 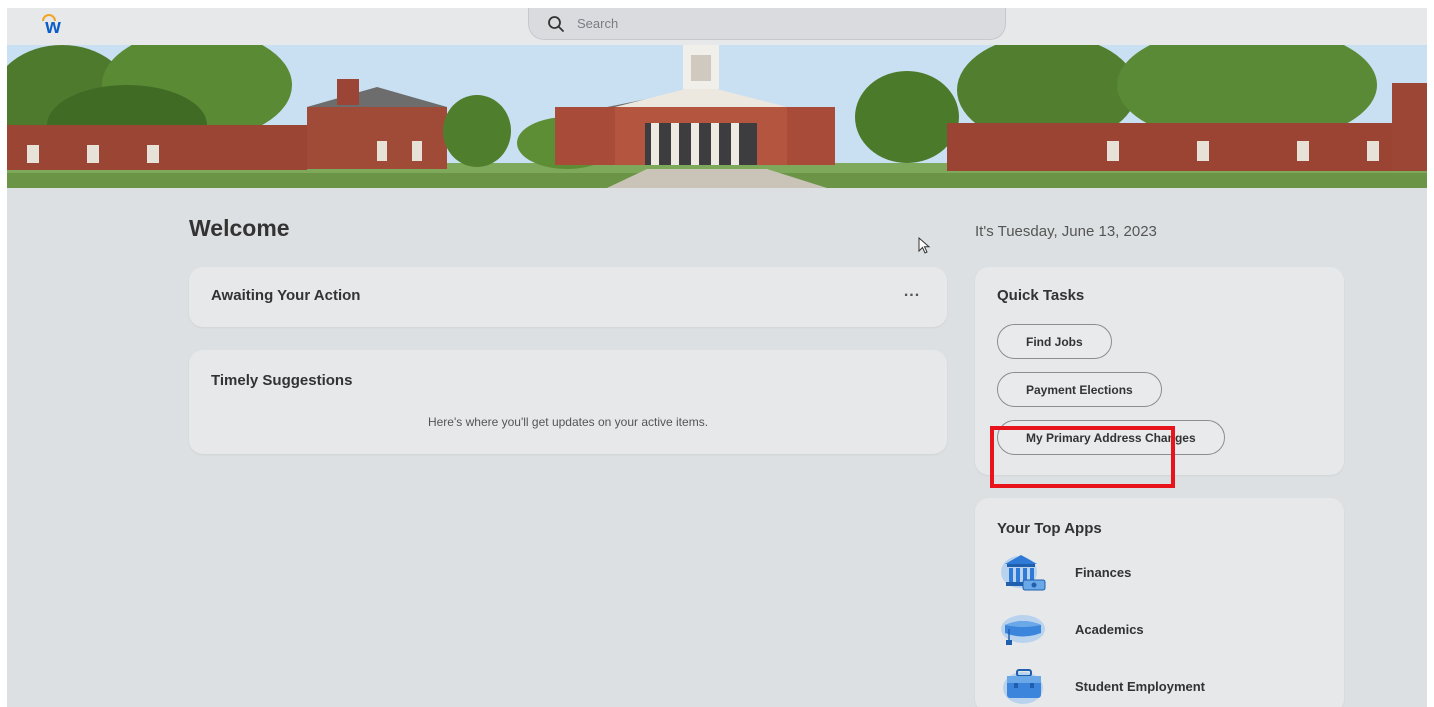 I want to click on app-student-employment: Student Employment, so click(x=1157, y=685).